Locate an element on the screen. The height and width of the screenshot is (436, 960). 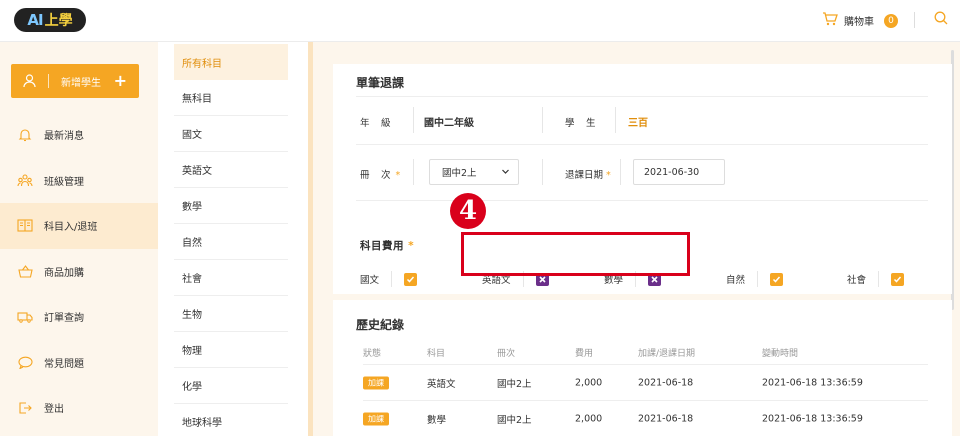
subject-item: 國文 is located at coordinates (231, 134).